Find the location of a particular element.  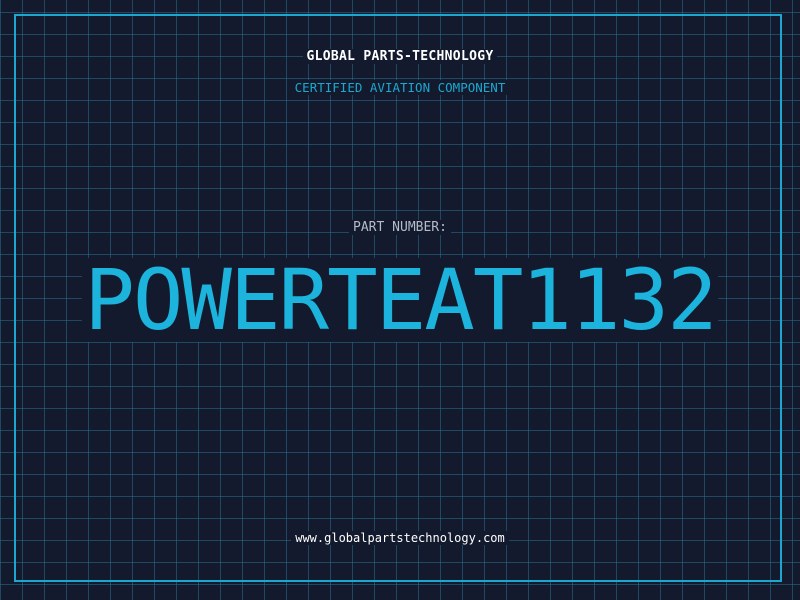

part-number-label: PART NUMBER: is located at coordinates (400, 227).